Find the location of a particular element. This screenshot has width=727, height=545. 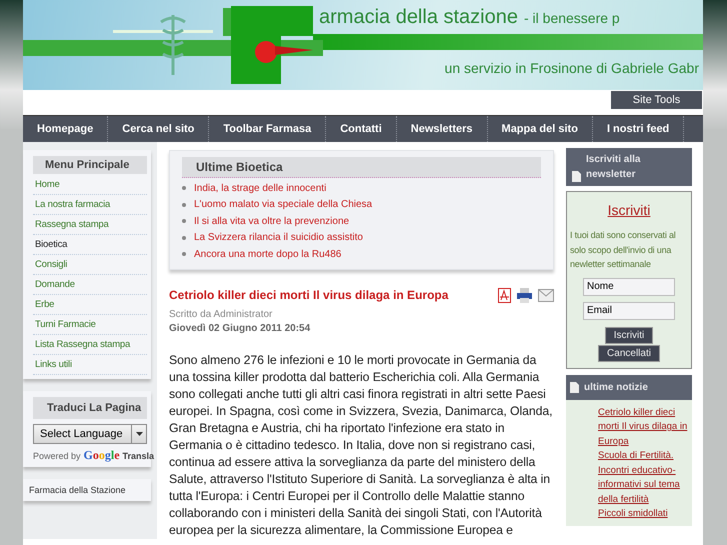

news-header: ultime notizie is located at coordinates (629, 387).